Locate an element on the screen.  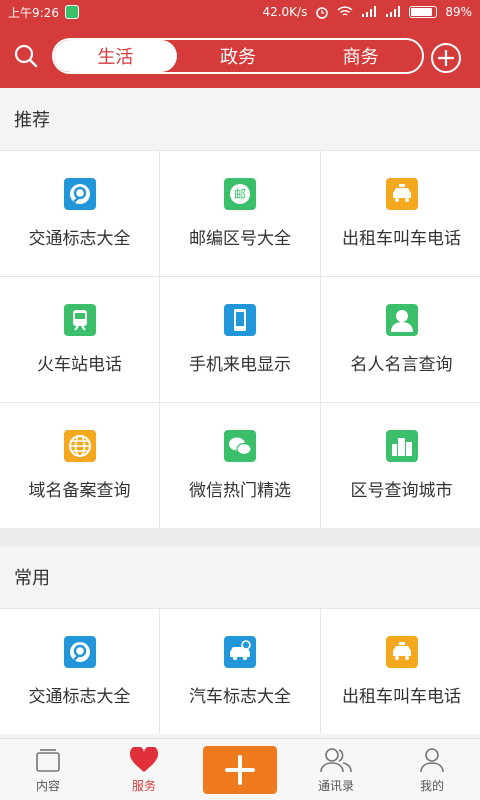
tab-government: 政务 is located at coordinates (238, 56).